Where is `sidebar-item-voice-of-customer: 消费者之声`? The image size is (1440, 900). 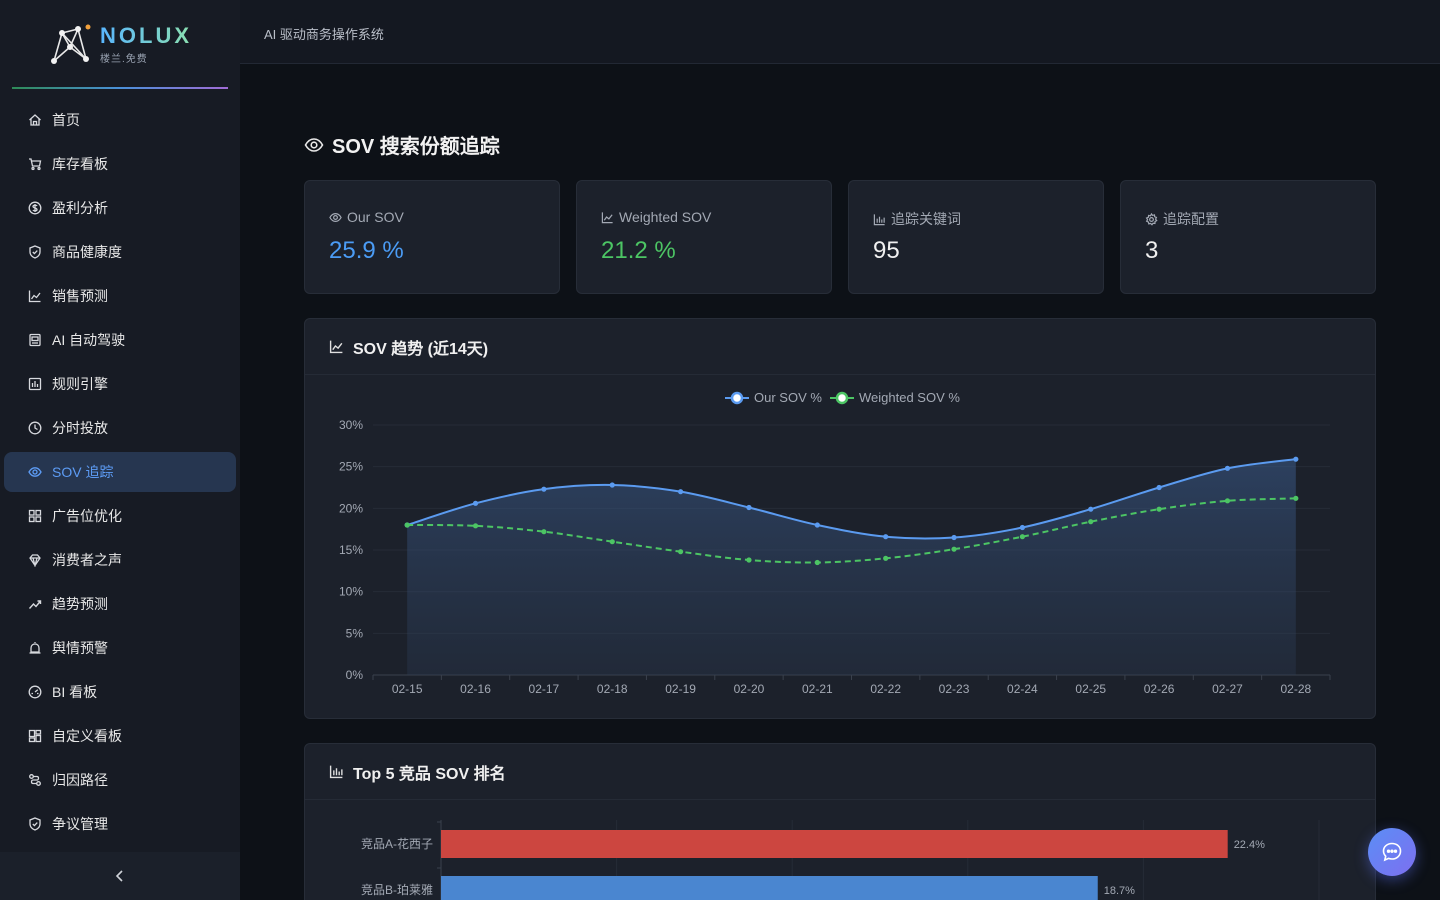
sidebar-item-voice-of-customer: 消费者之声 is located at coordinates (120, 560).